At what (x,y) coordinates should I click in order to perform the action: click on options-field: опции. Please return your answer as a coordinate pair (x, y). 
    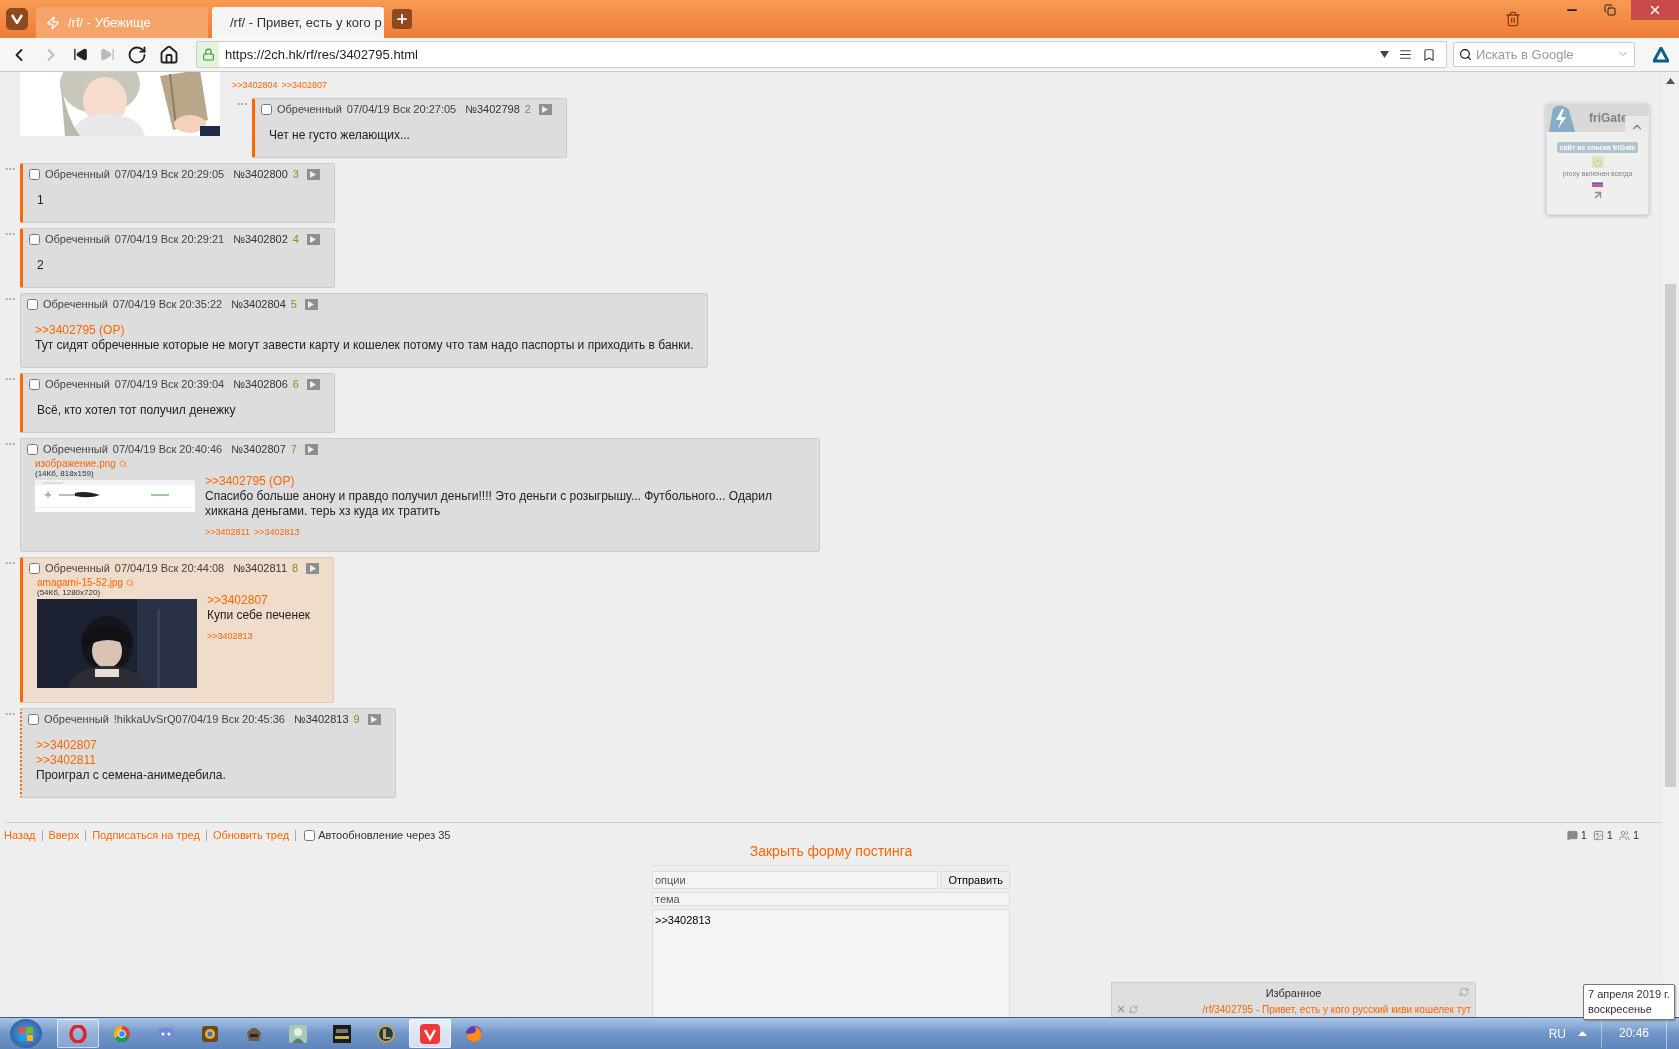
    Looking at the image, I should click on (795, 880).